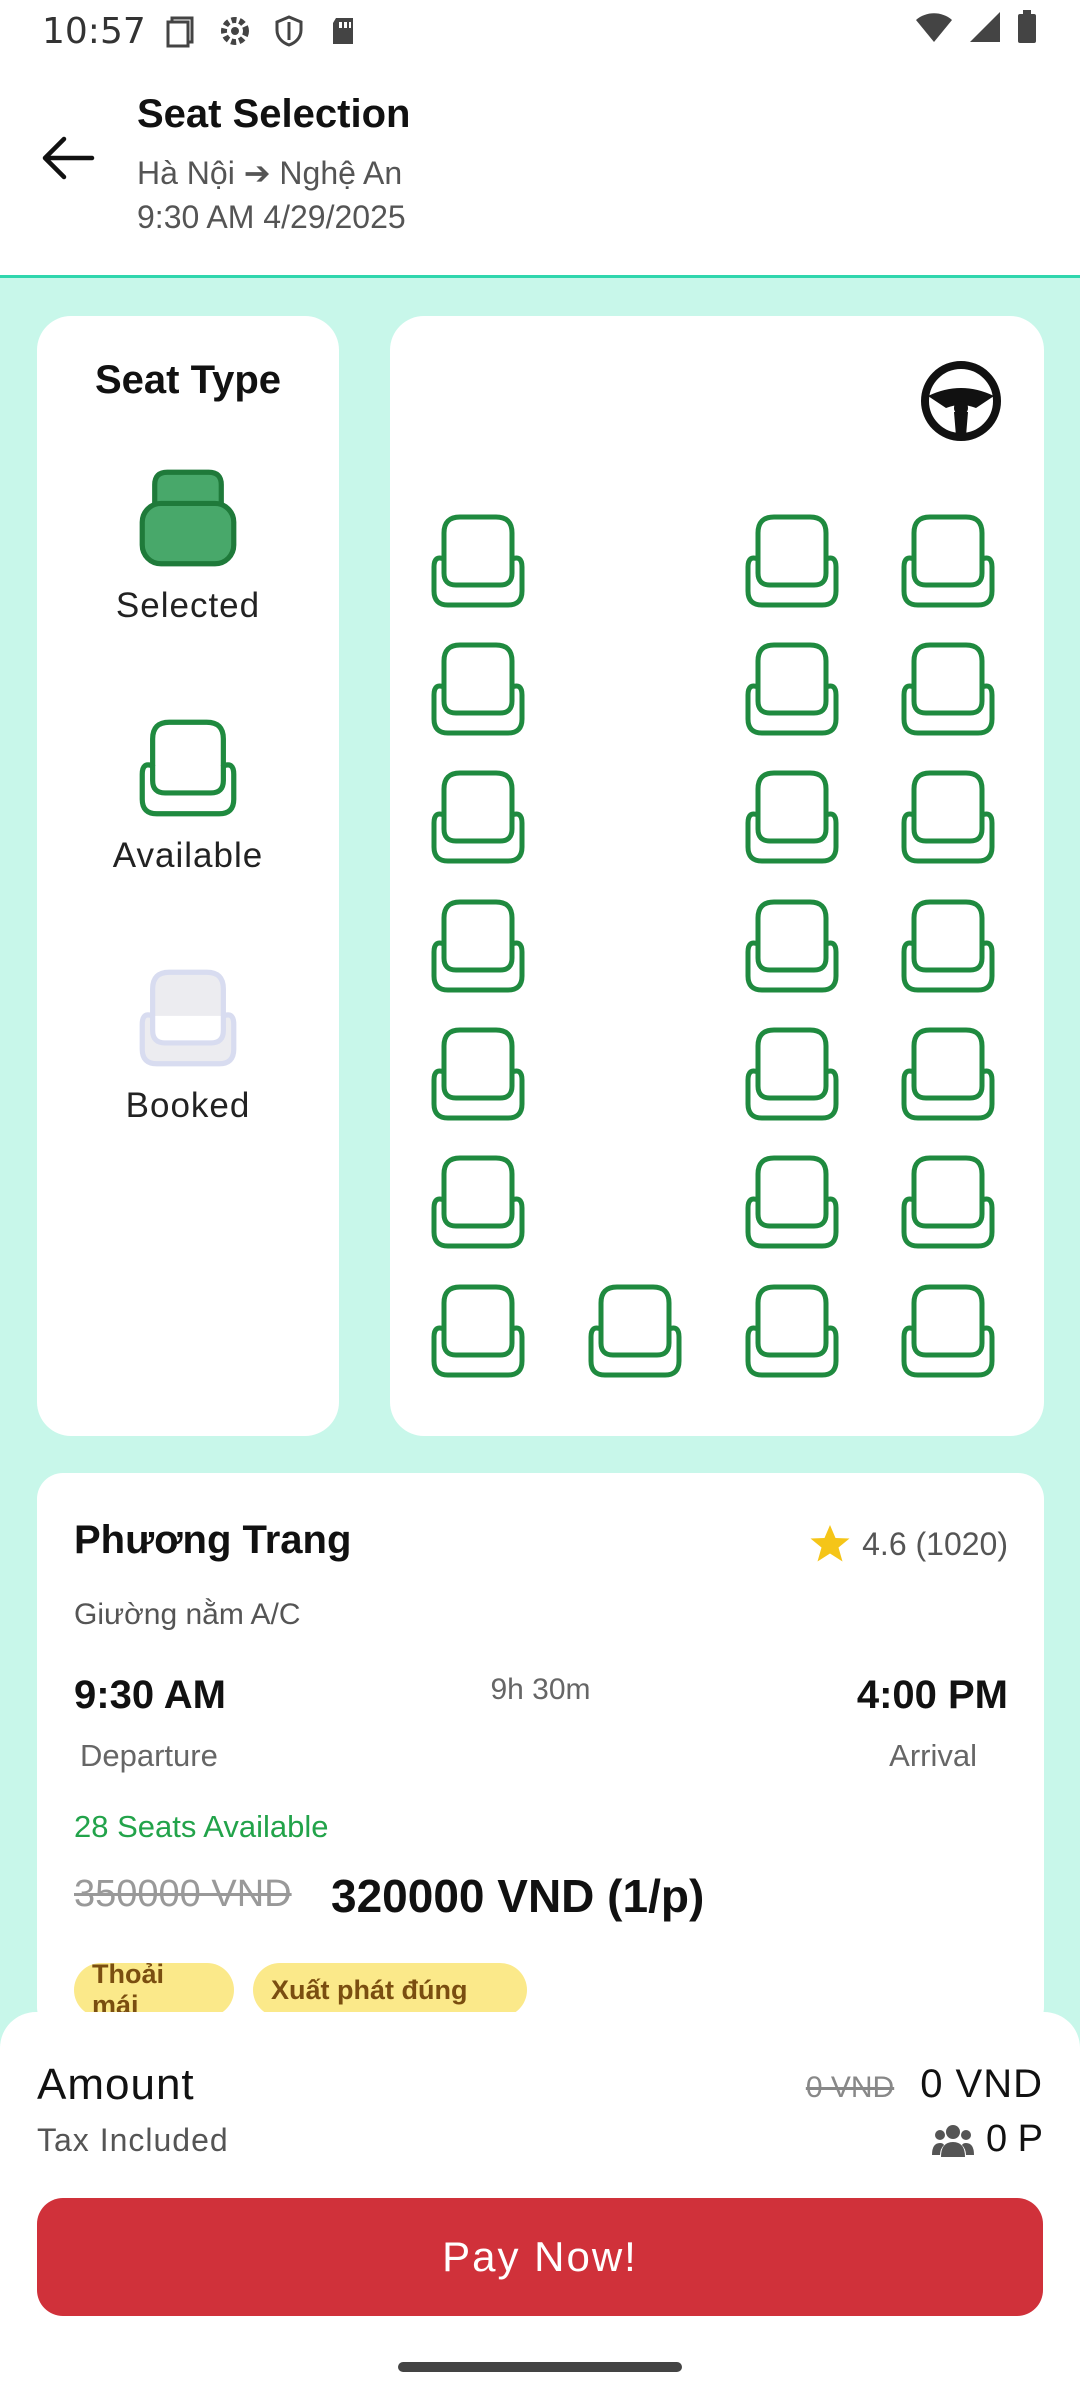  What do you see at coordinates (133, 2140) in the screenshot?
I see `tax-label: Tax Included` at bounding box center [133, 2140].